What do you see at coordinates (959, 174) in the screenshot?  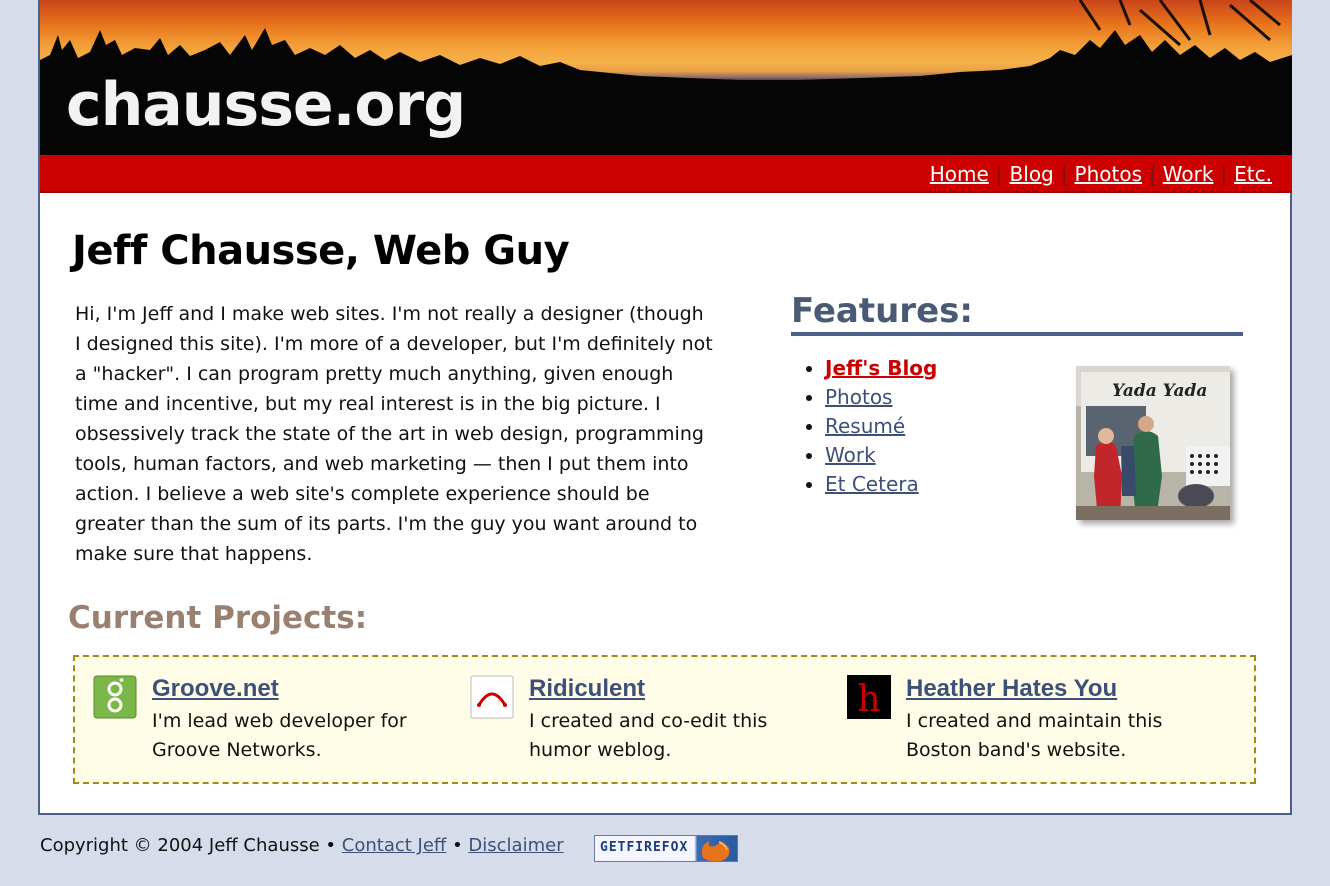 I see `nav-home: Home` at bounding box center [959, 174].